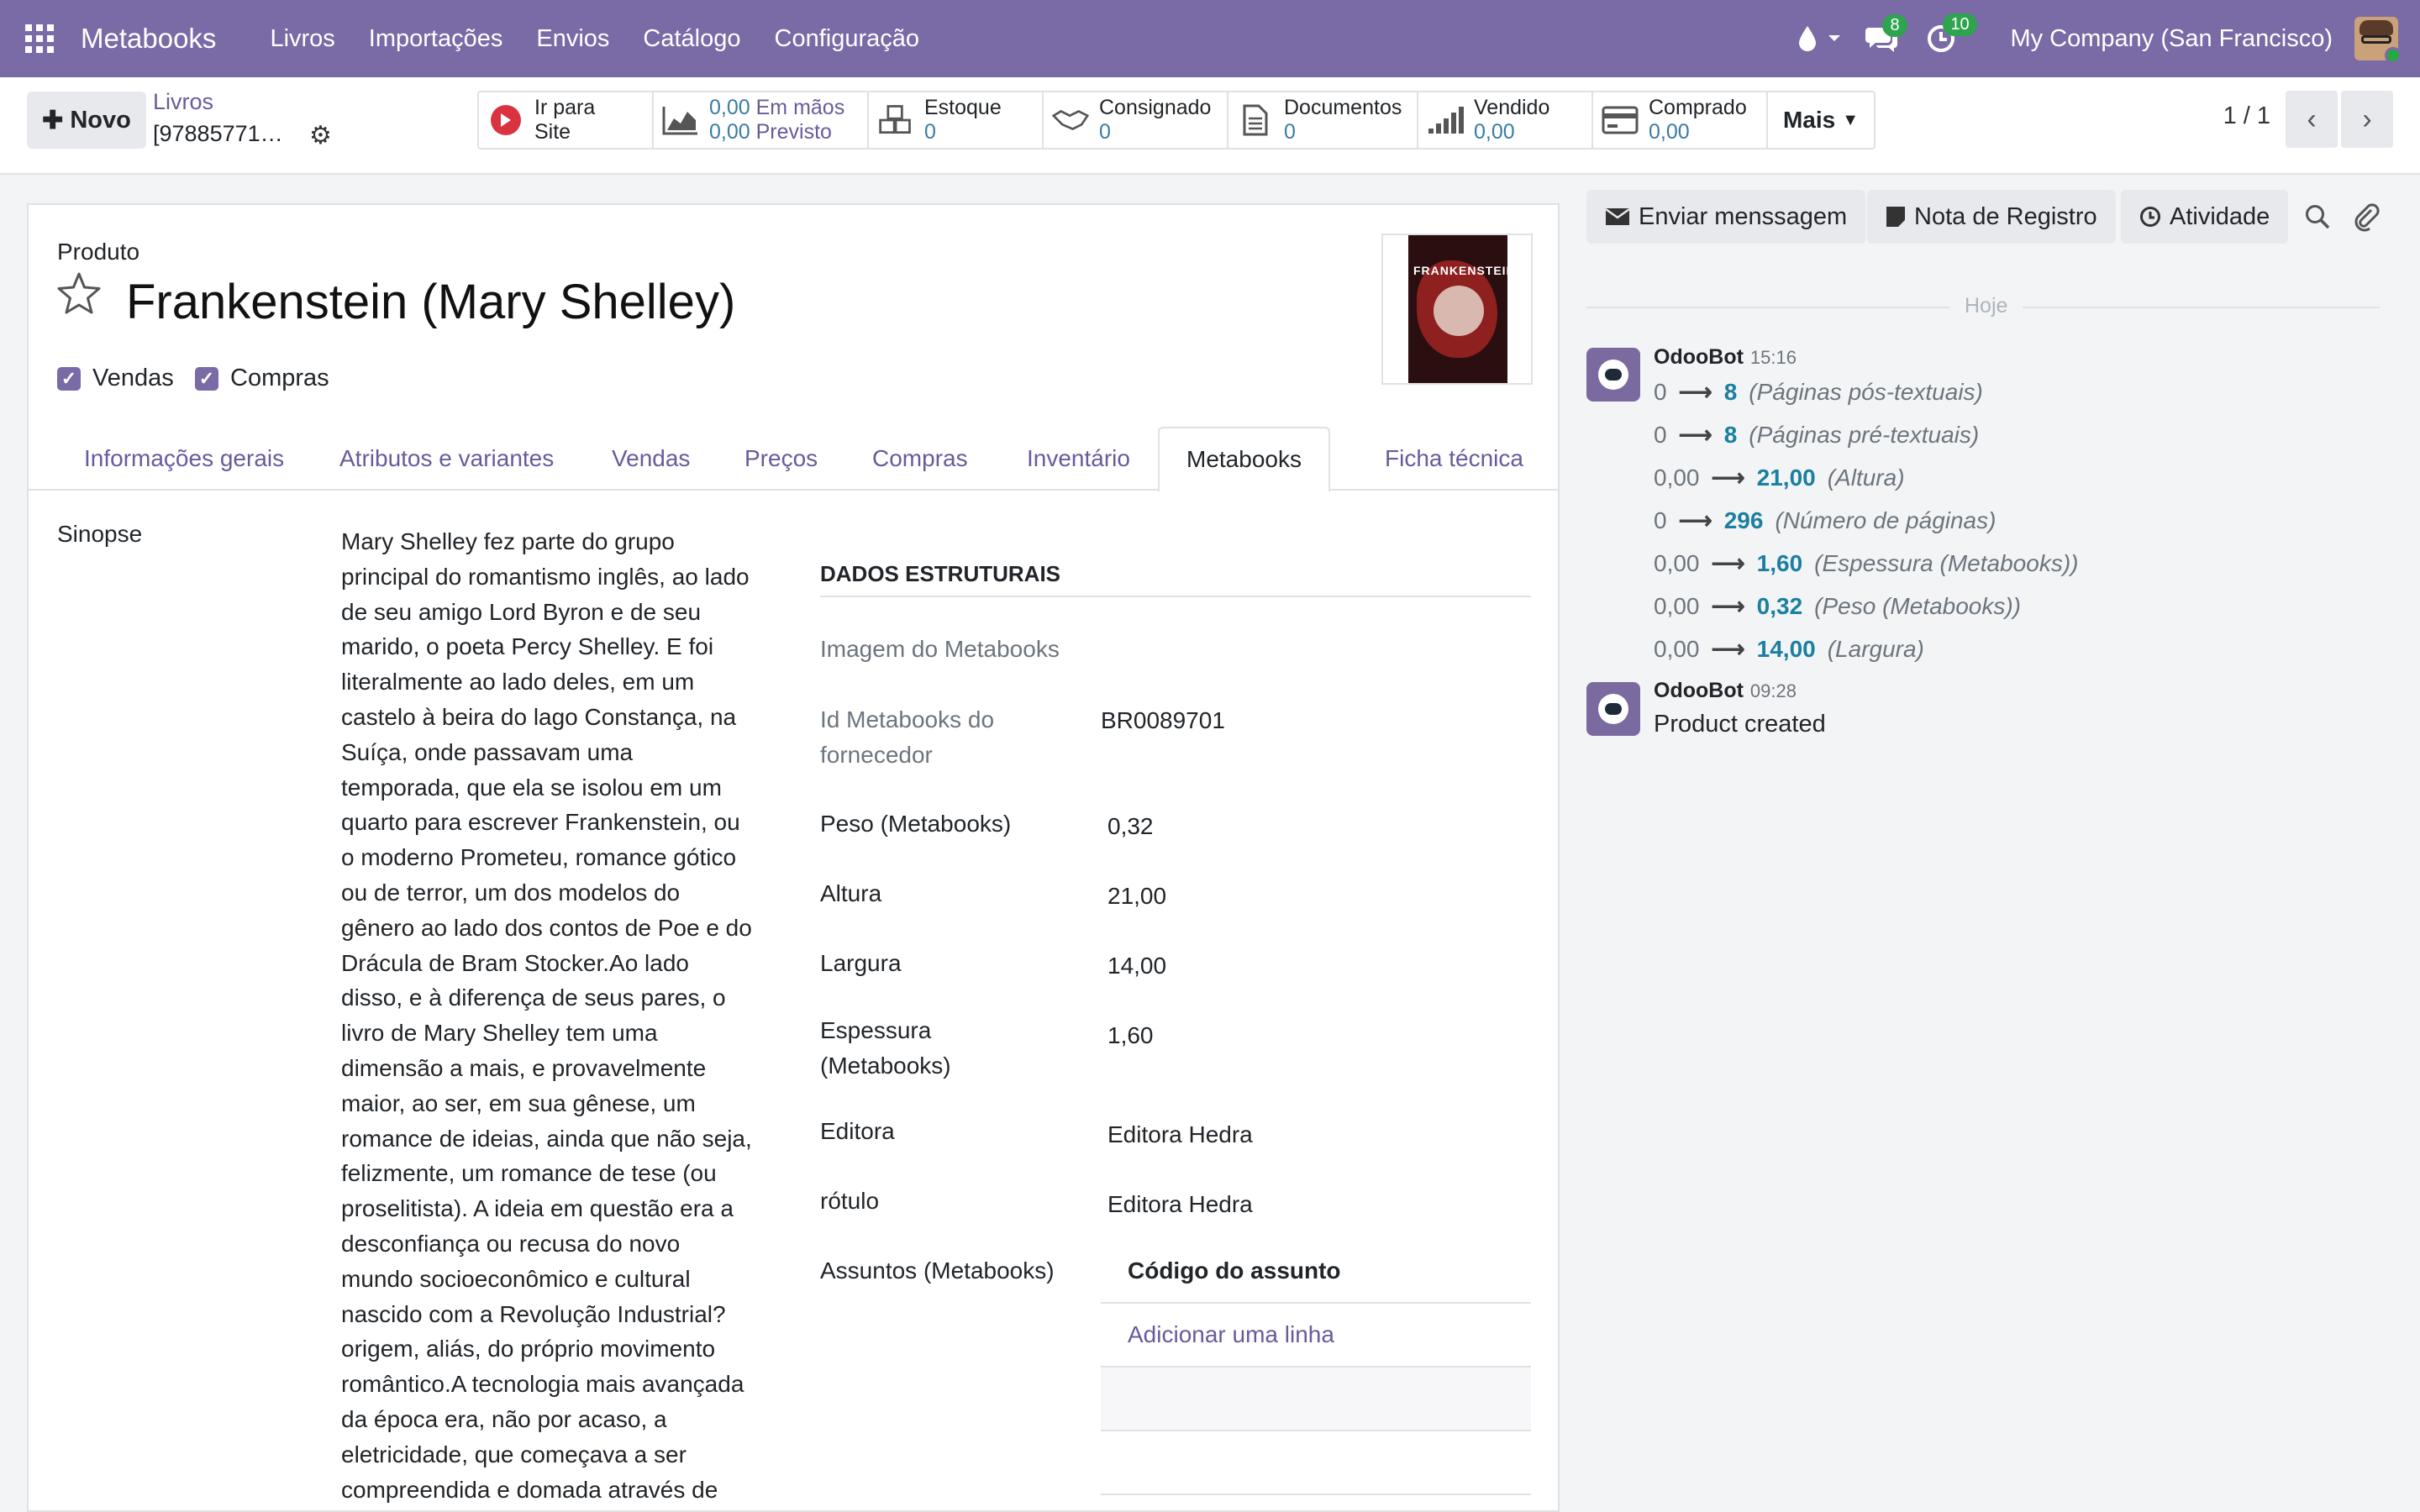 The image size is (2420, 1512). Describe the element at coordinates (511, 1243) in the screenshot. I see `sinopse-line: desconfiança ou recusa do novo` at that location.